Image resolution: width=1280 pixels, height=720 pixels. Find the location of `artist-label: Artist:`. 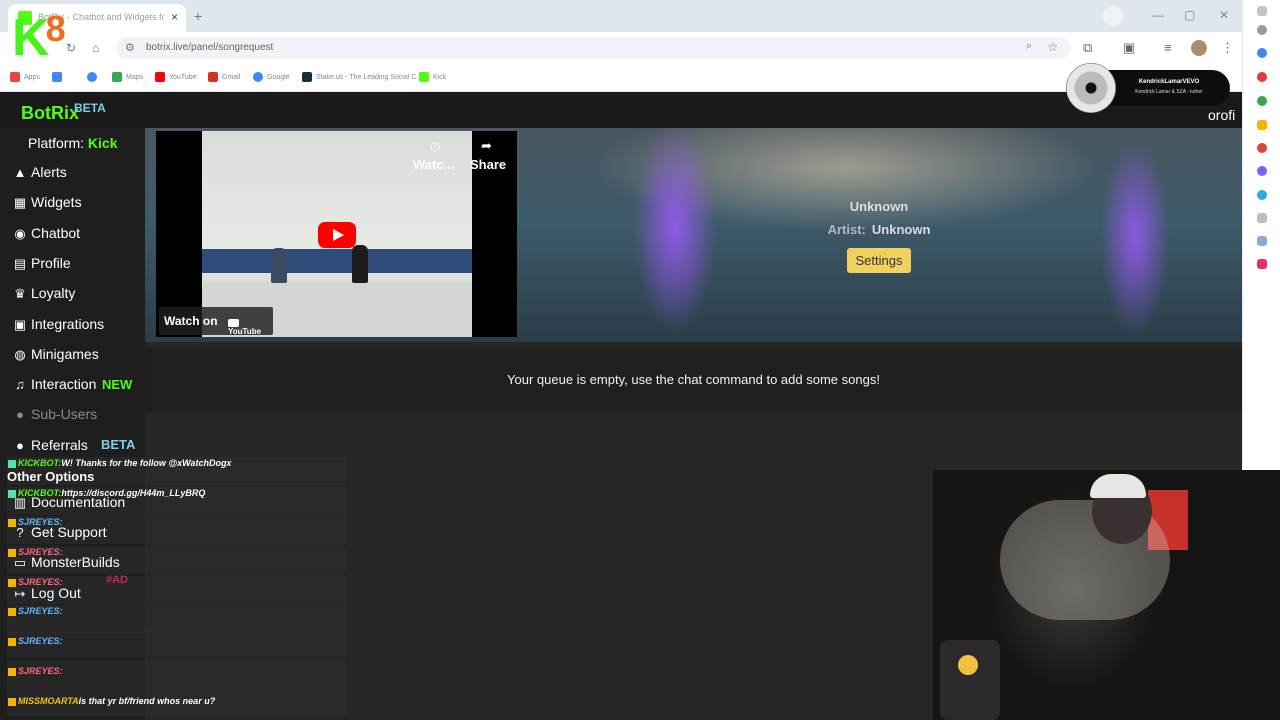

artist-label: Artist: is located at coordinates (846, 229).